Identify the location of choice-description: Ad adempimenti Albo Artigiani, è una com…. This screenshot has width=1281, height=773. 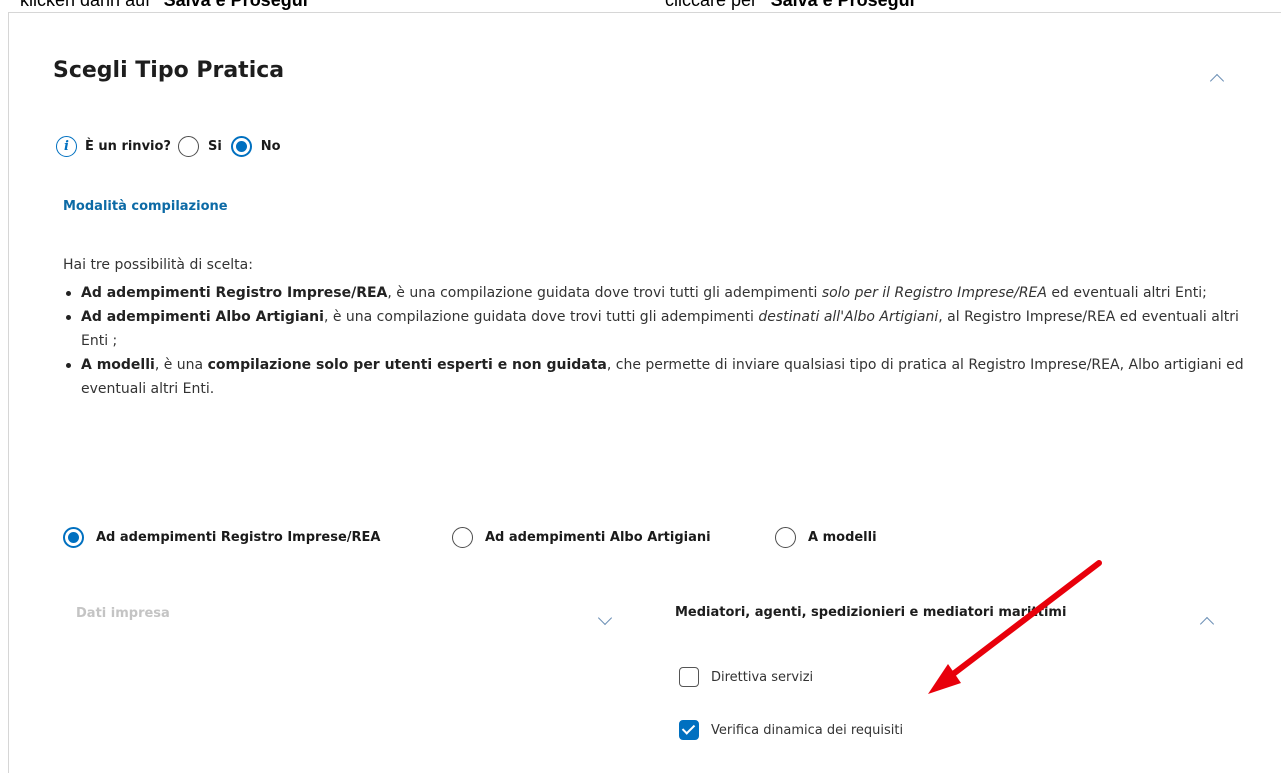
(663, 329).